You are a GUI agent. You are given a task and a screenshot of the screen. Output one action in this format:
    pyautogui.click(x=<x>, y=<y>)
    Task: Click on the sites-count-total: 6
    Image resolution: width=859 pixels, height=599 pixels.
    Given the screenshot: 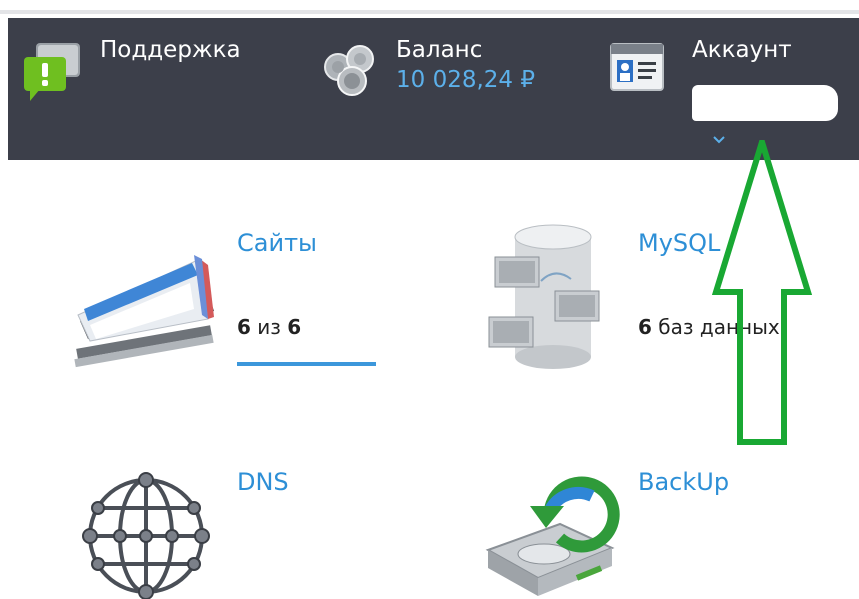 What is the action you would take?
    pyautogui.click(x=294, y=327)
    